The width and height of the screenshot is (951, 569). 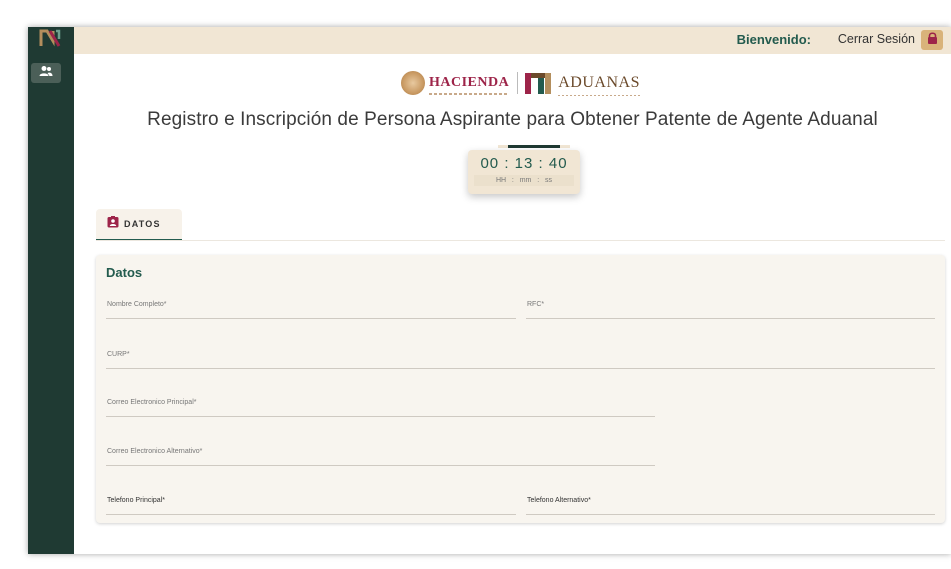 I want to click on nombre-input, so click(x=311, y=305).